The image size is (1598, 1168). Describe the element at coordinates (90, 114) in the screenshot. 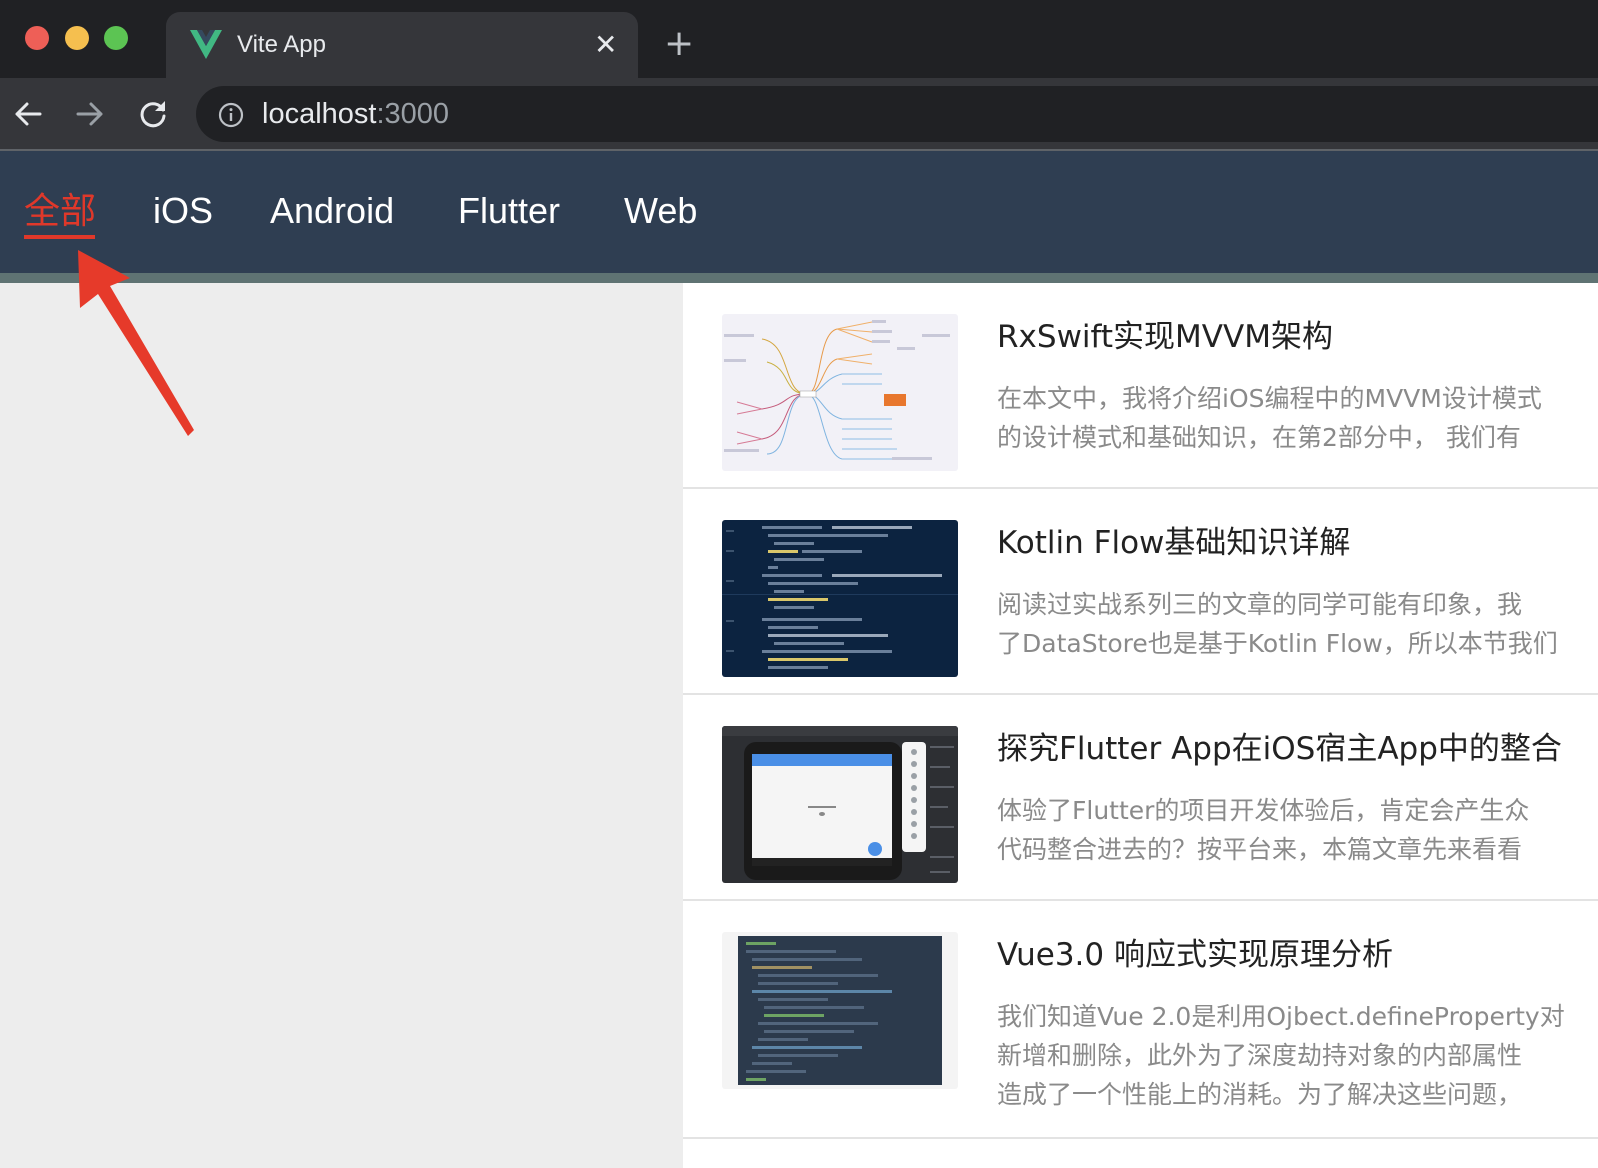

I see `forward-arrow-icon` at that location.